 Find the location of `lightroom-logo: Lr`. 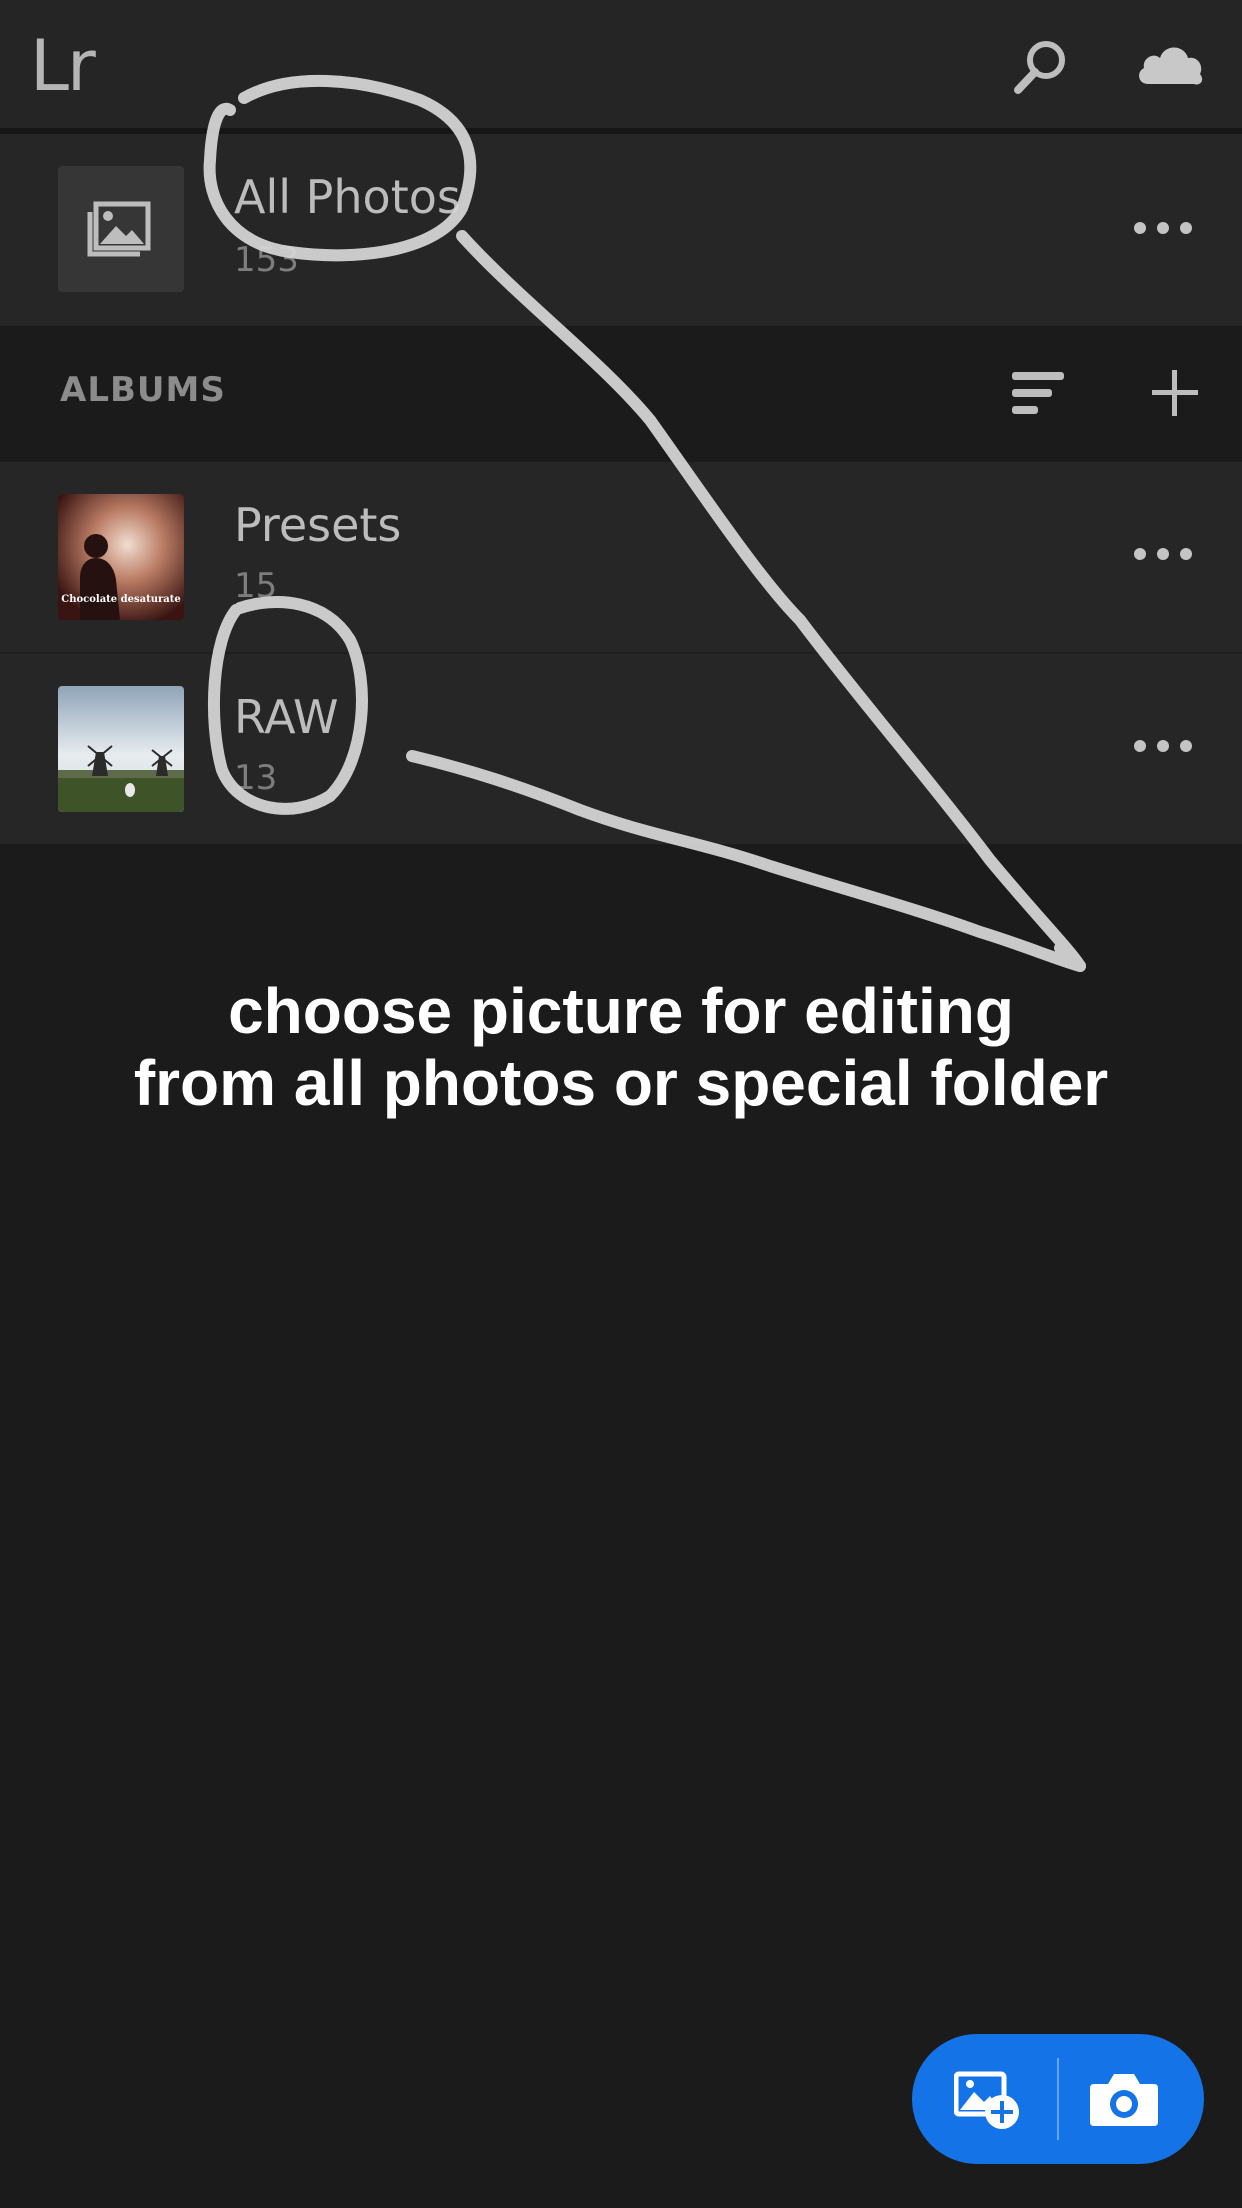

lightroom-logo: Lr is located at coordinates (63, 66).